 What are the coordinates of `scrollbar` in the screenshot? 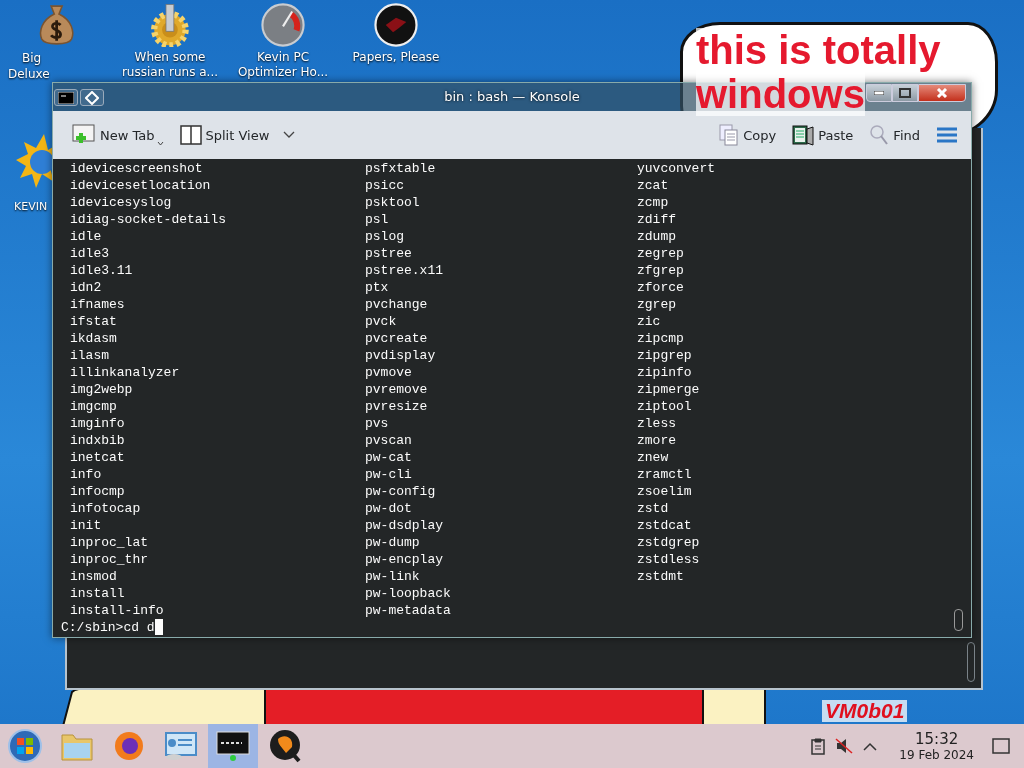 It's located at (958, 620).